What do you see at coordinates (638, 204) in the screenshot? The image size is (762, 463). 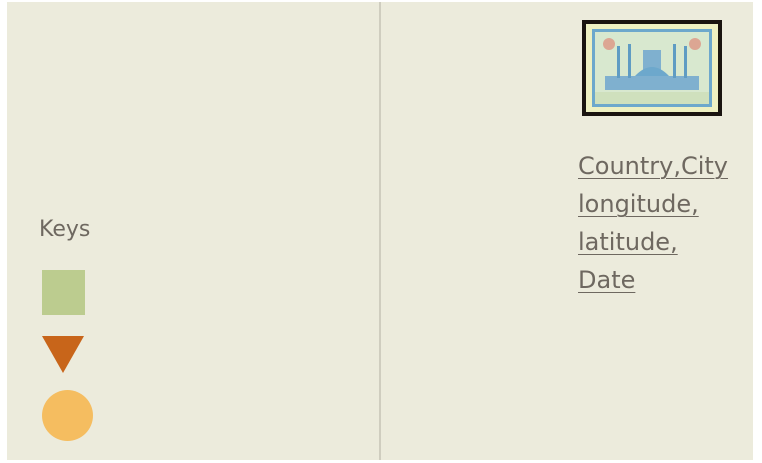 I see `address-line-longitude: longitude,` at bounding box center [638, 204].